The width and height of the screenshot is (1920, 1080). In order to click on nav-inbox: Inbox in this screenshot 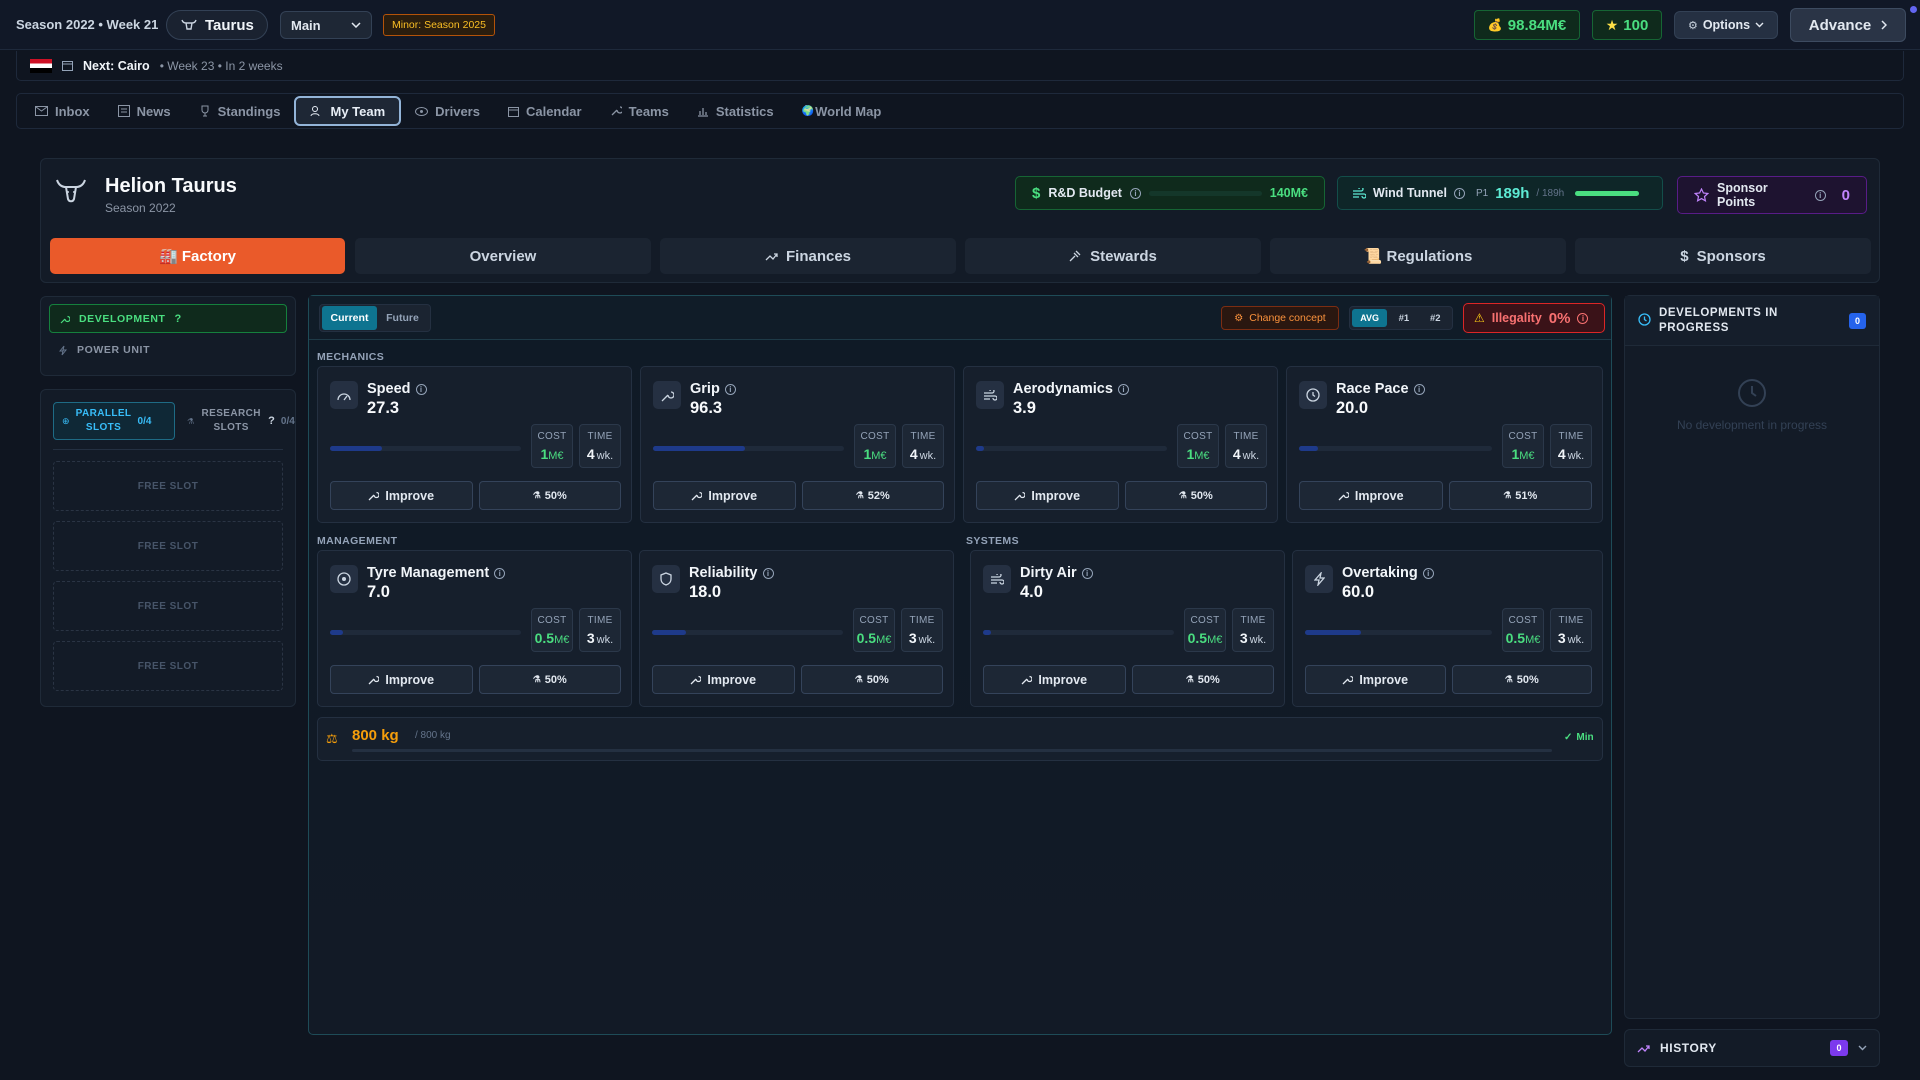, I will do `click(62, 111)`.